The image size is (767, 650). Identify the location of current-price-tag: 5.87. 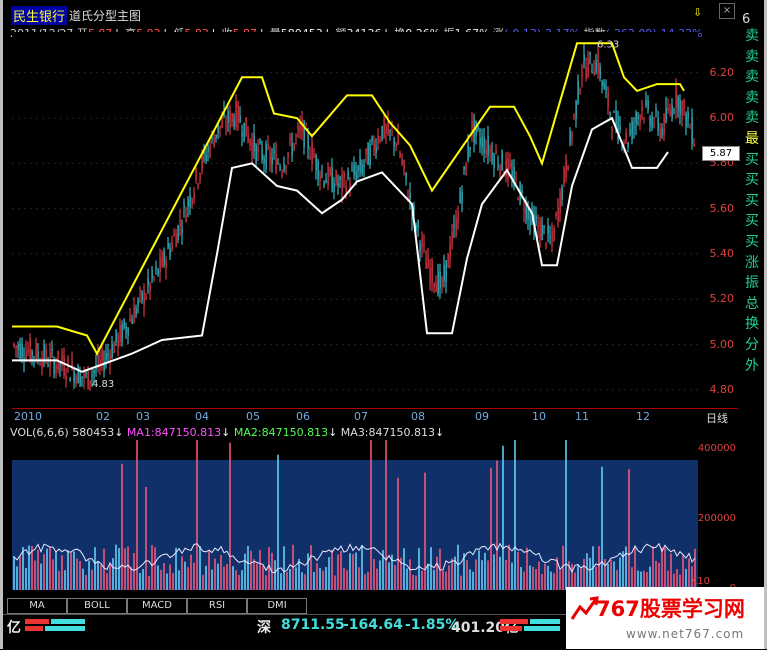
(721, 153).